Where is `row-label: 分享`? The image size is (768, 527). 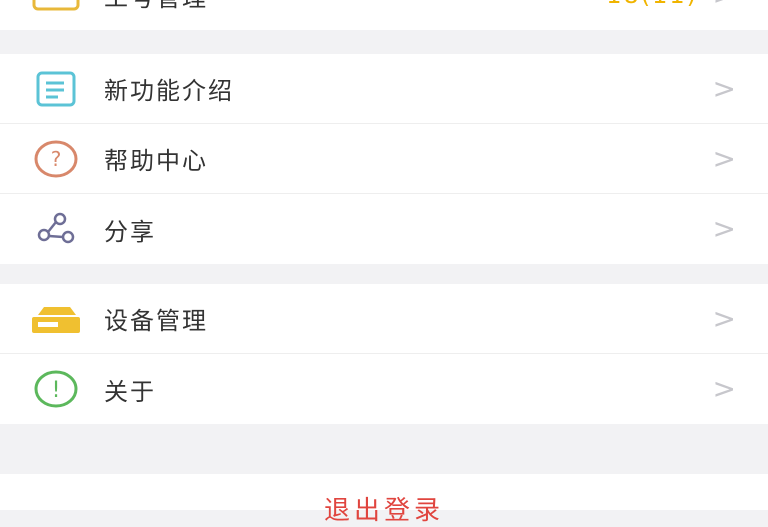
row-label: 分享 is located at coordinates (130, 231).